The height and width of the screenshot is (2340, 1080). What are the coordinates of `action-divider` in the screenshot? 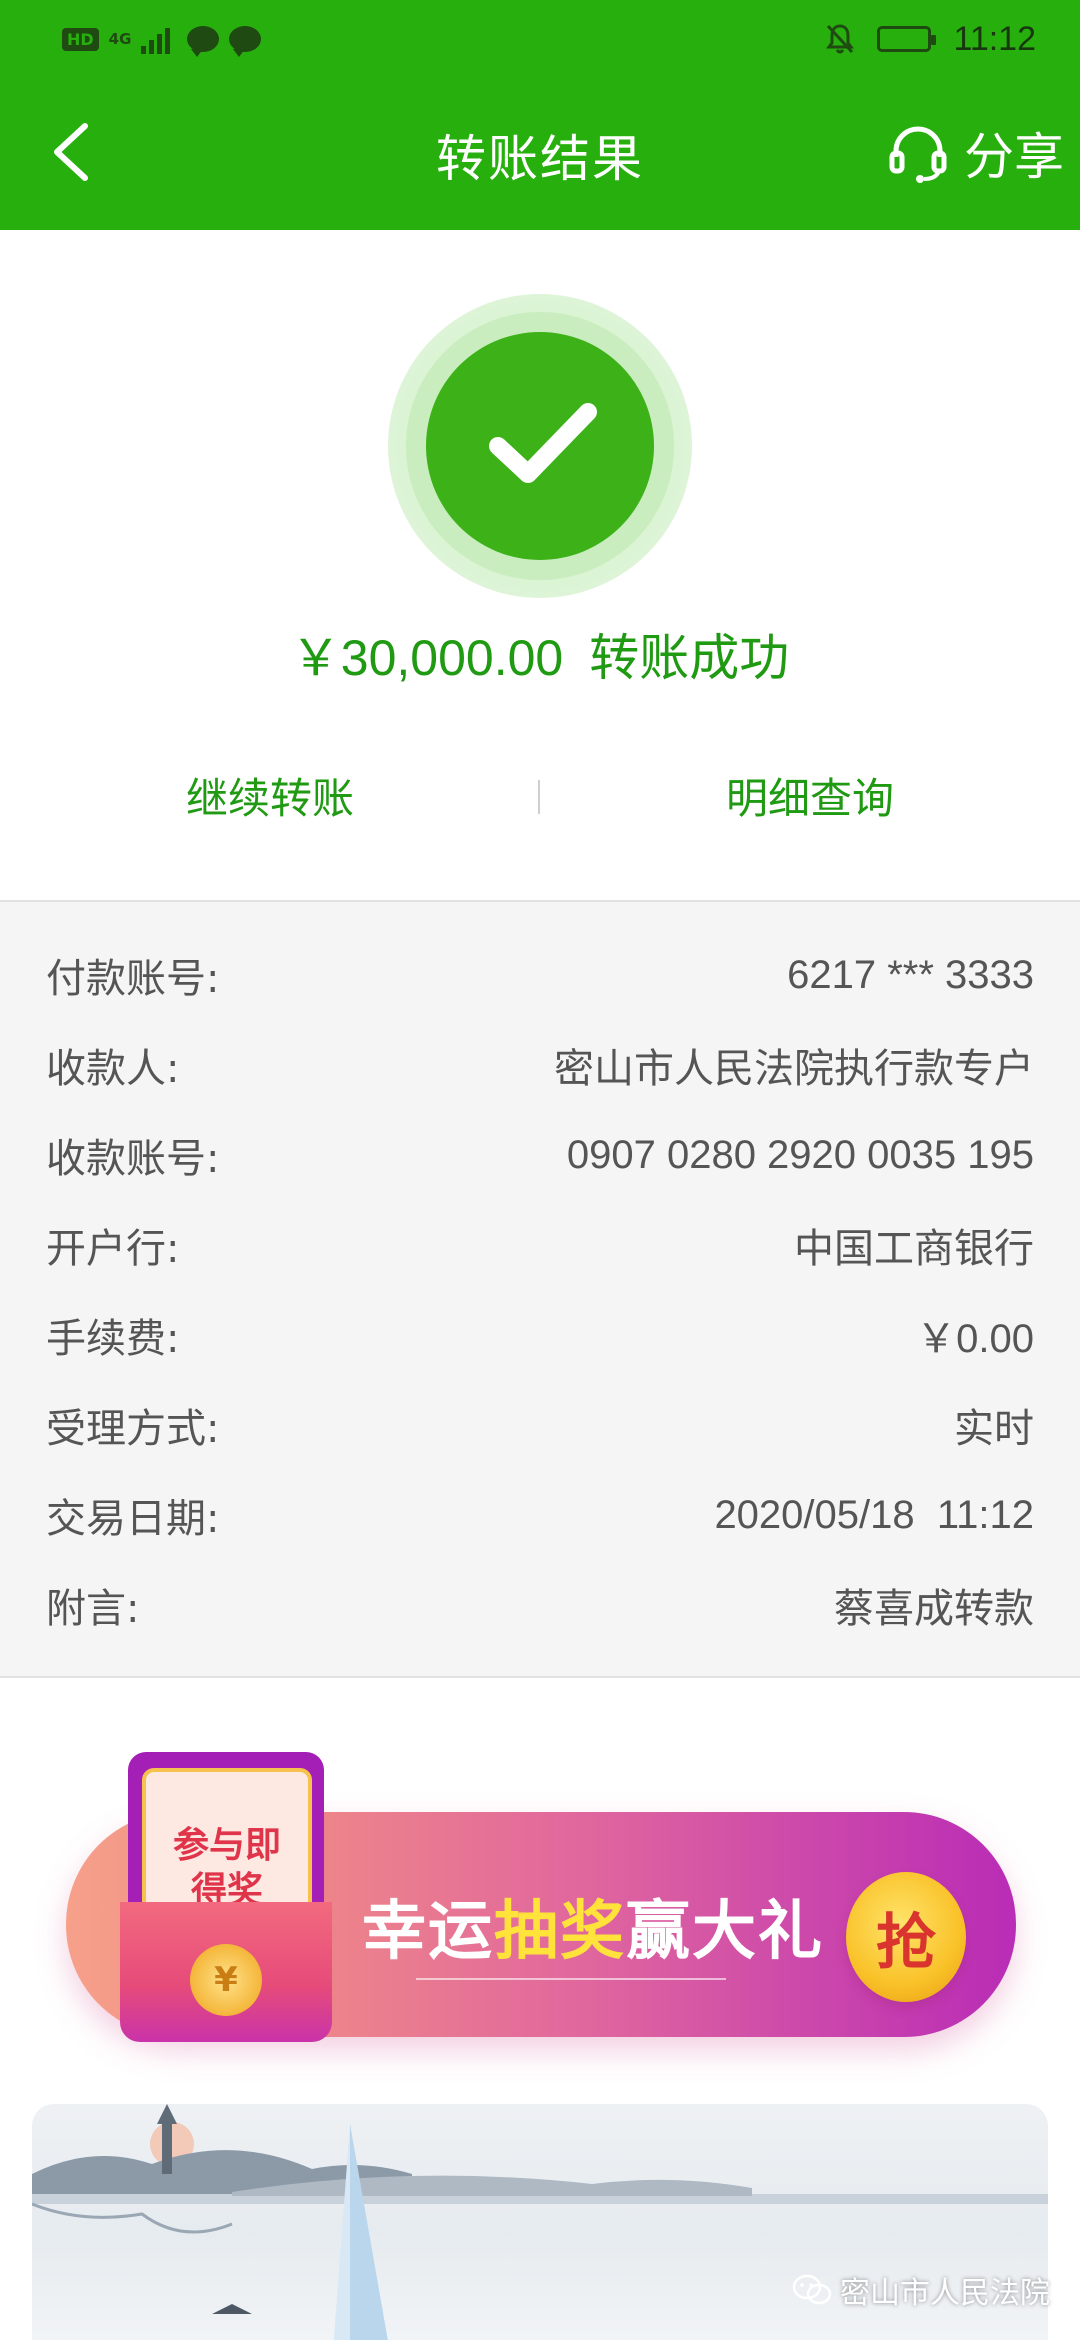 It's located at (539, 797).